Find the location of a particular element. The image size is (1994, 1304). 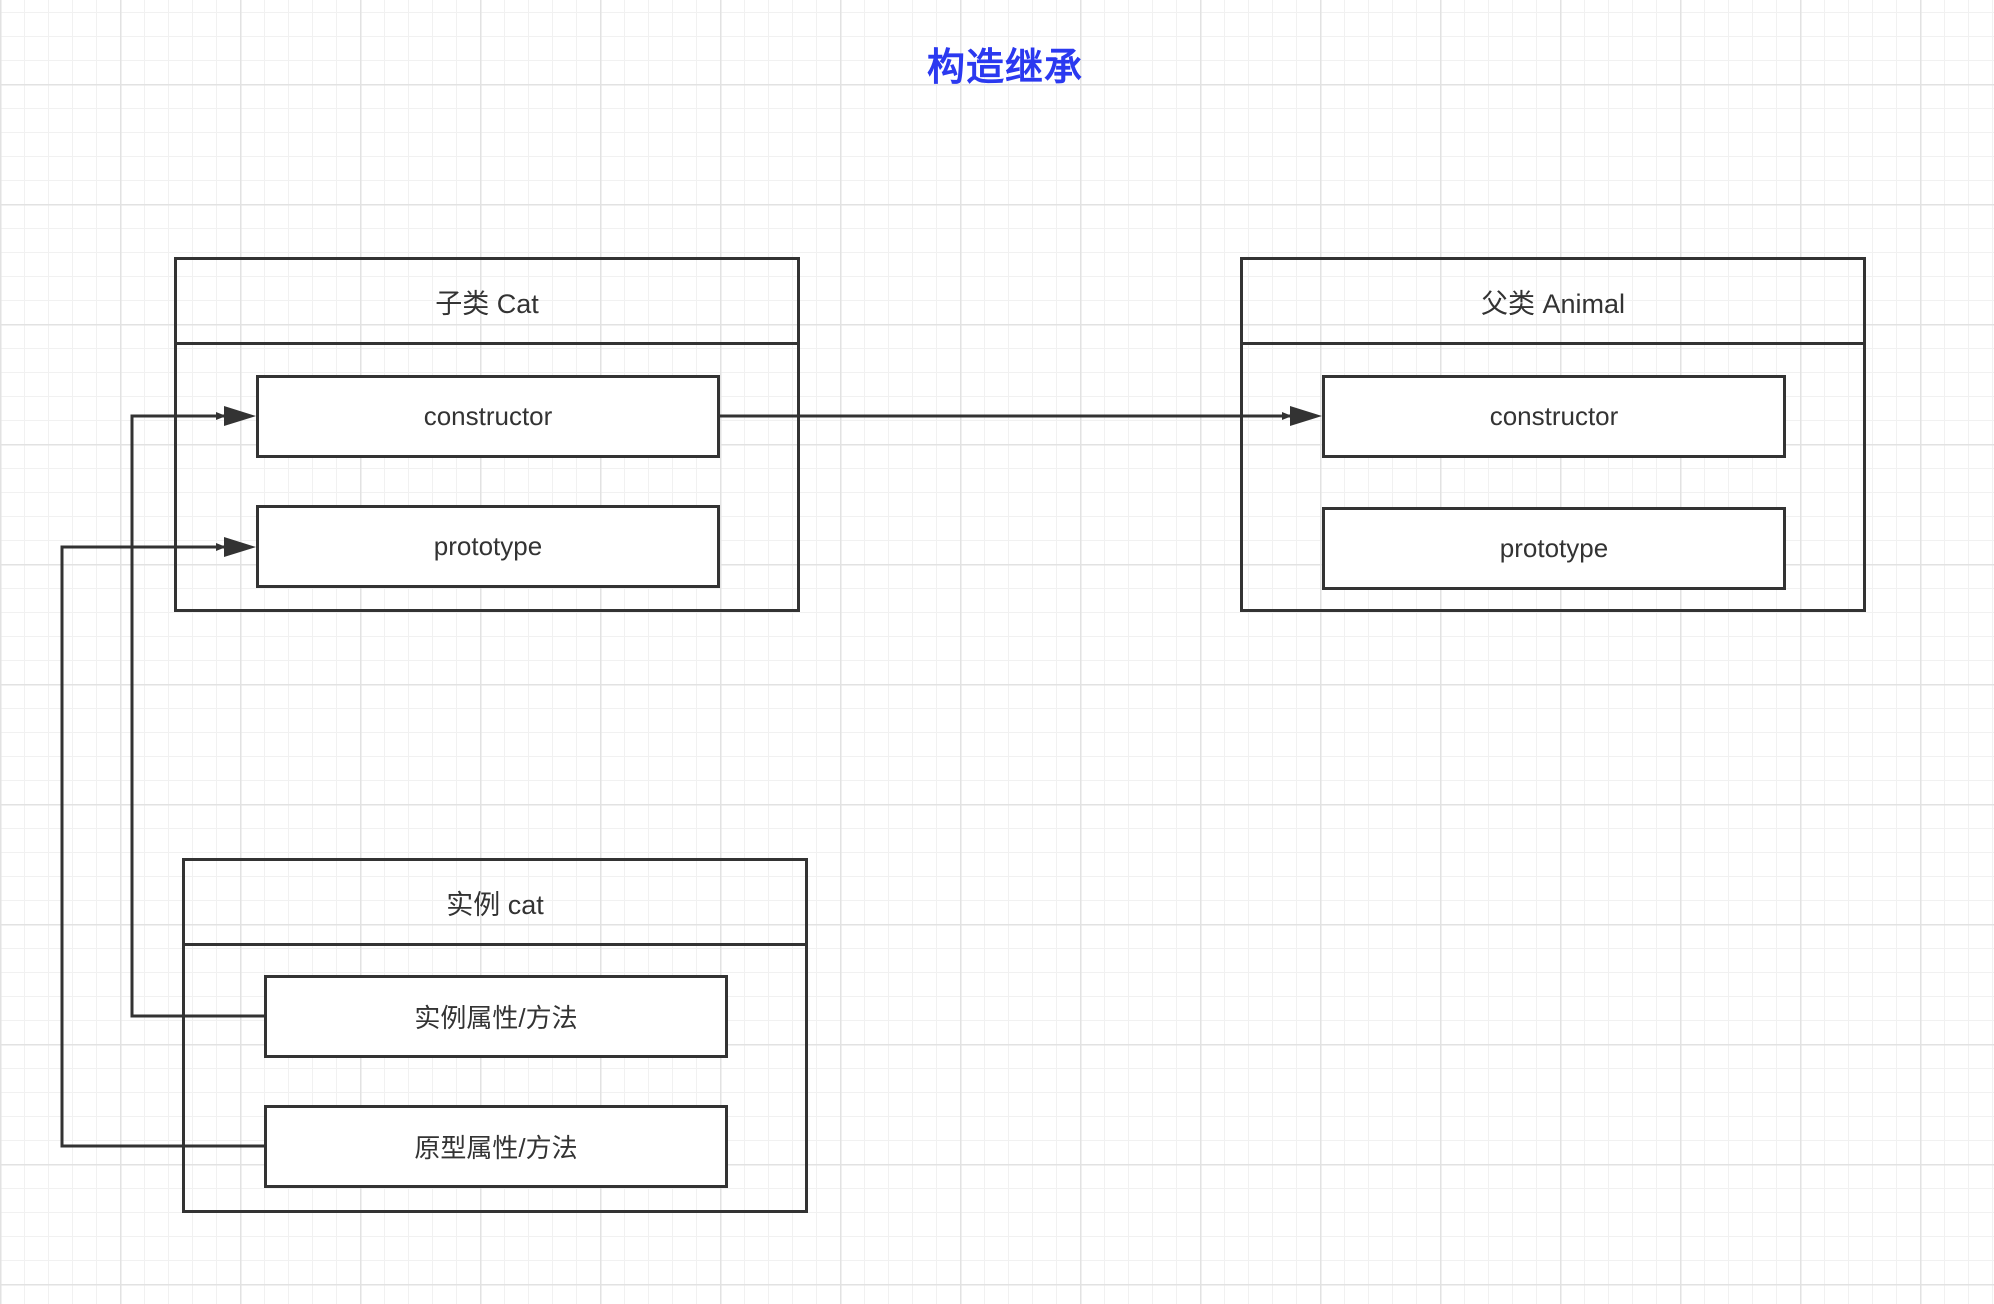

arrowhead-to-cat-prototype is located at coordinates (240, 547).